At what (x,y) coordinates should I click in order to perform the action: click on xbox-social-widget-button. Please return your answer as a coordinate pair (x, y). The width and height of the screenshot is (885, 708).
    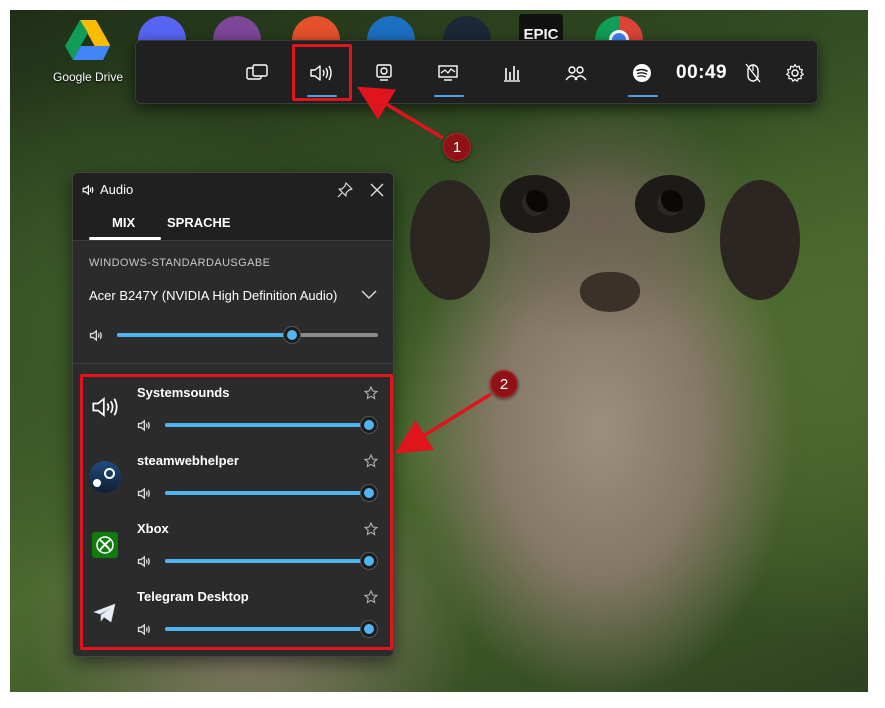
    Looking at the image, I should click on (576, 73).